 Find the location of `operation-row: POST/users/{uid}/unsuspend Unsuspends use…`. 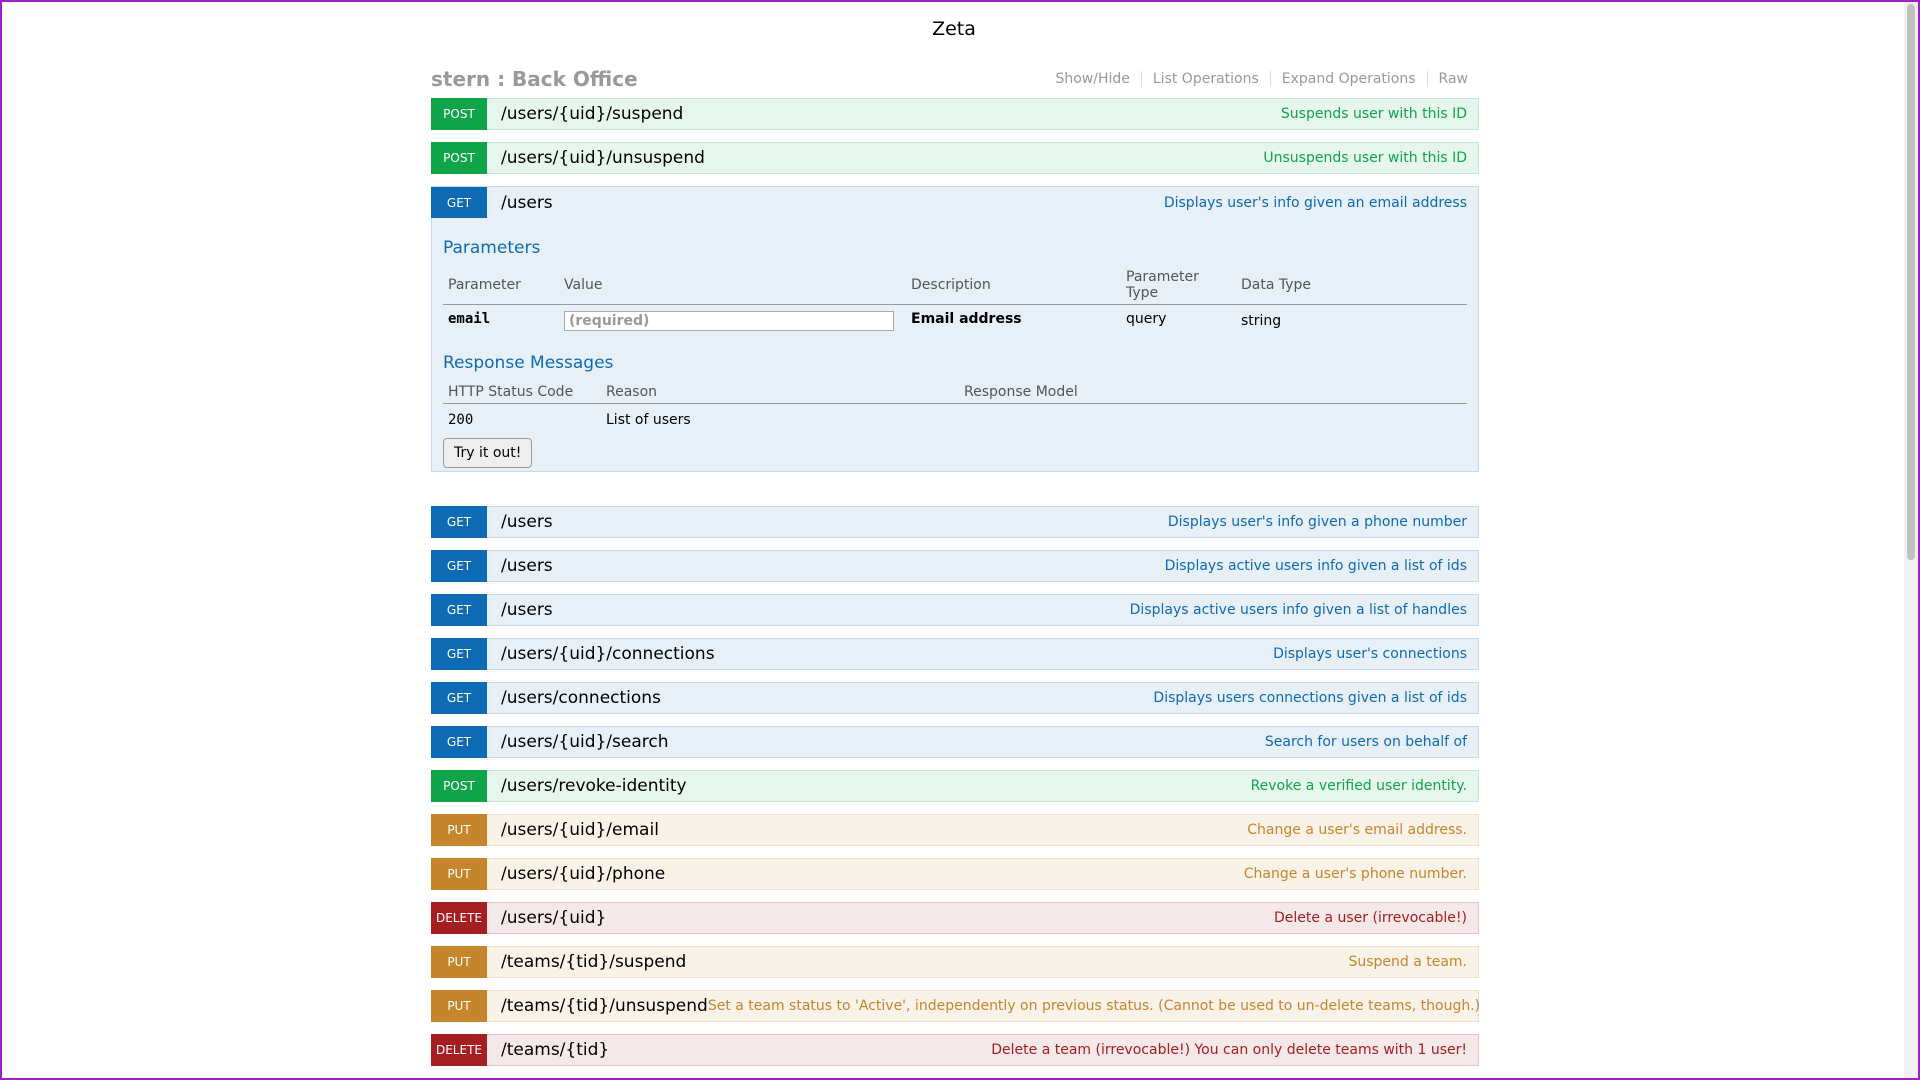

operation-row: POST/users/{uid}/unsuspend Unsuspends use… is located at coordinates (955, 158).